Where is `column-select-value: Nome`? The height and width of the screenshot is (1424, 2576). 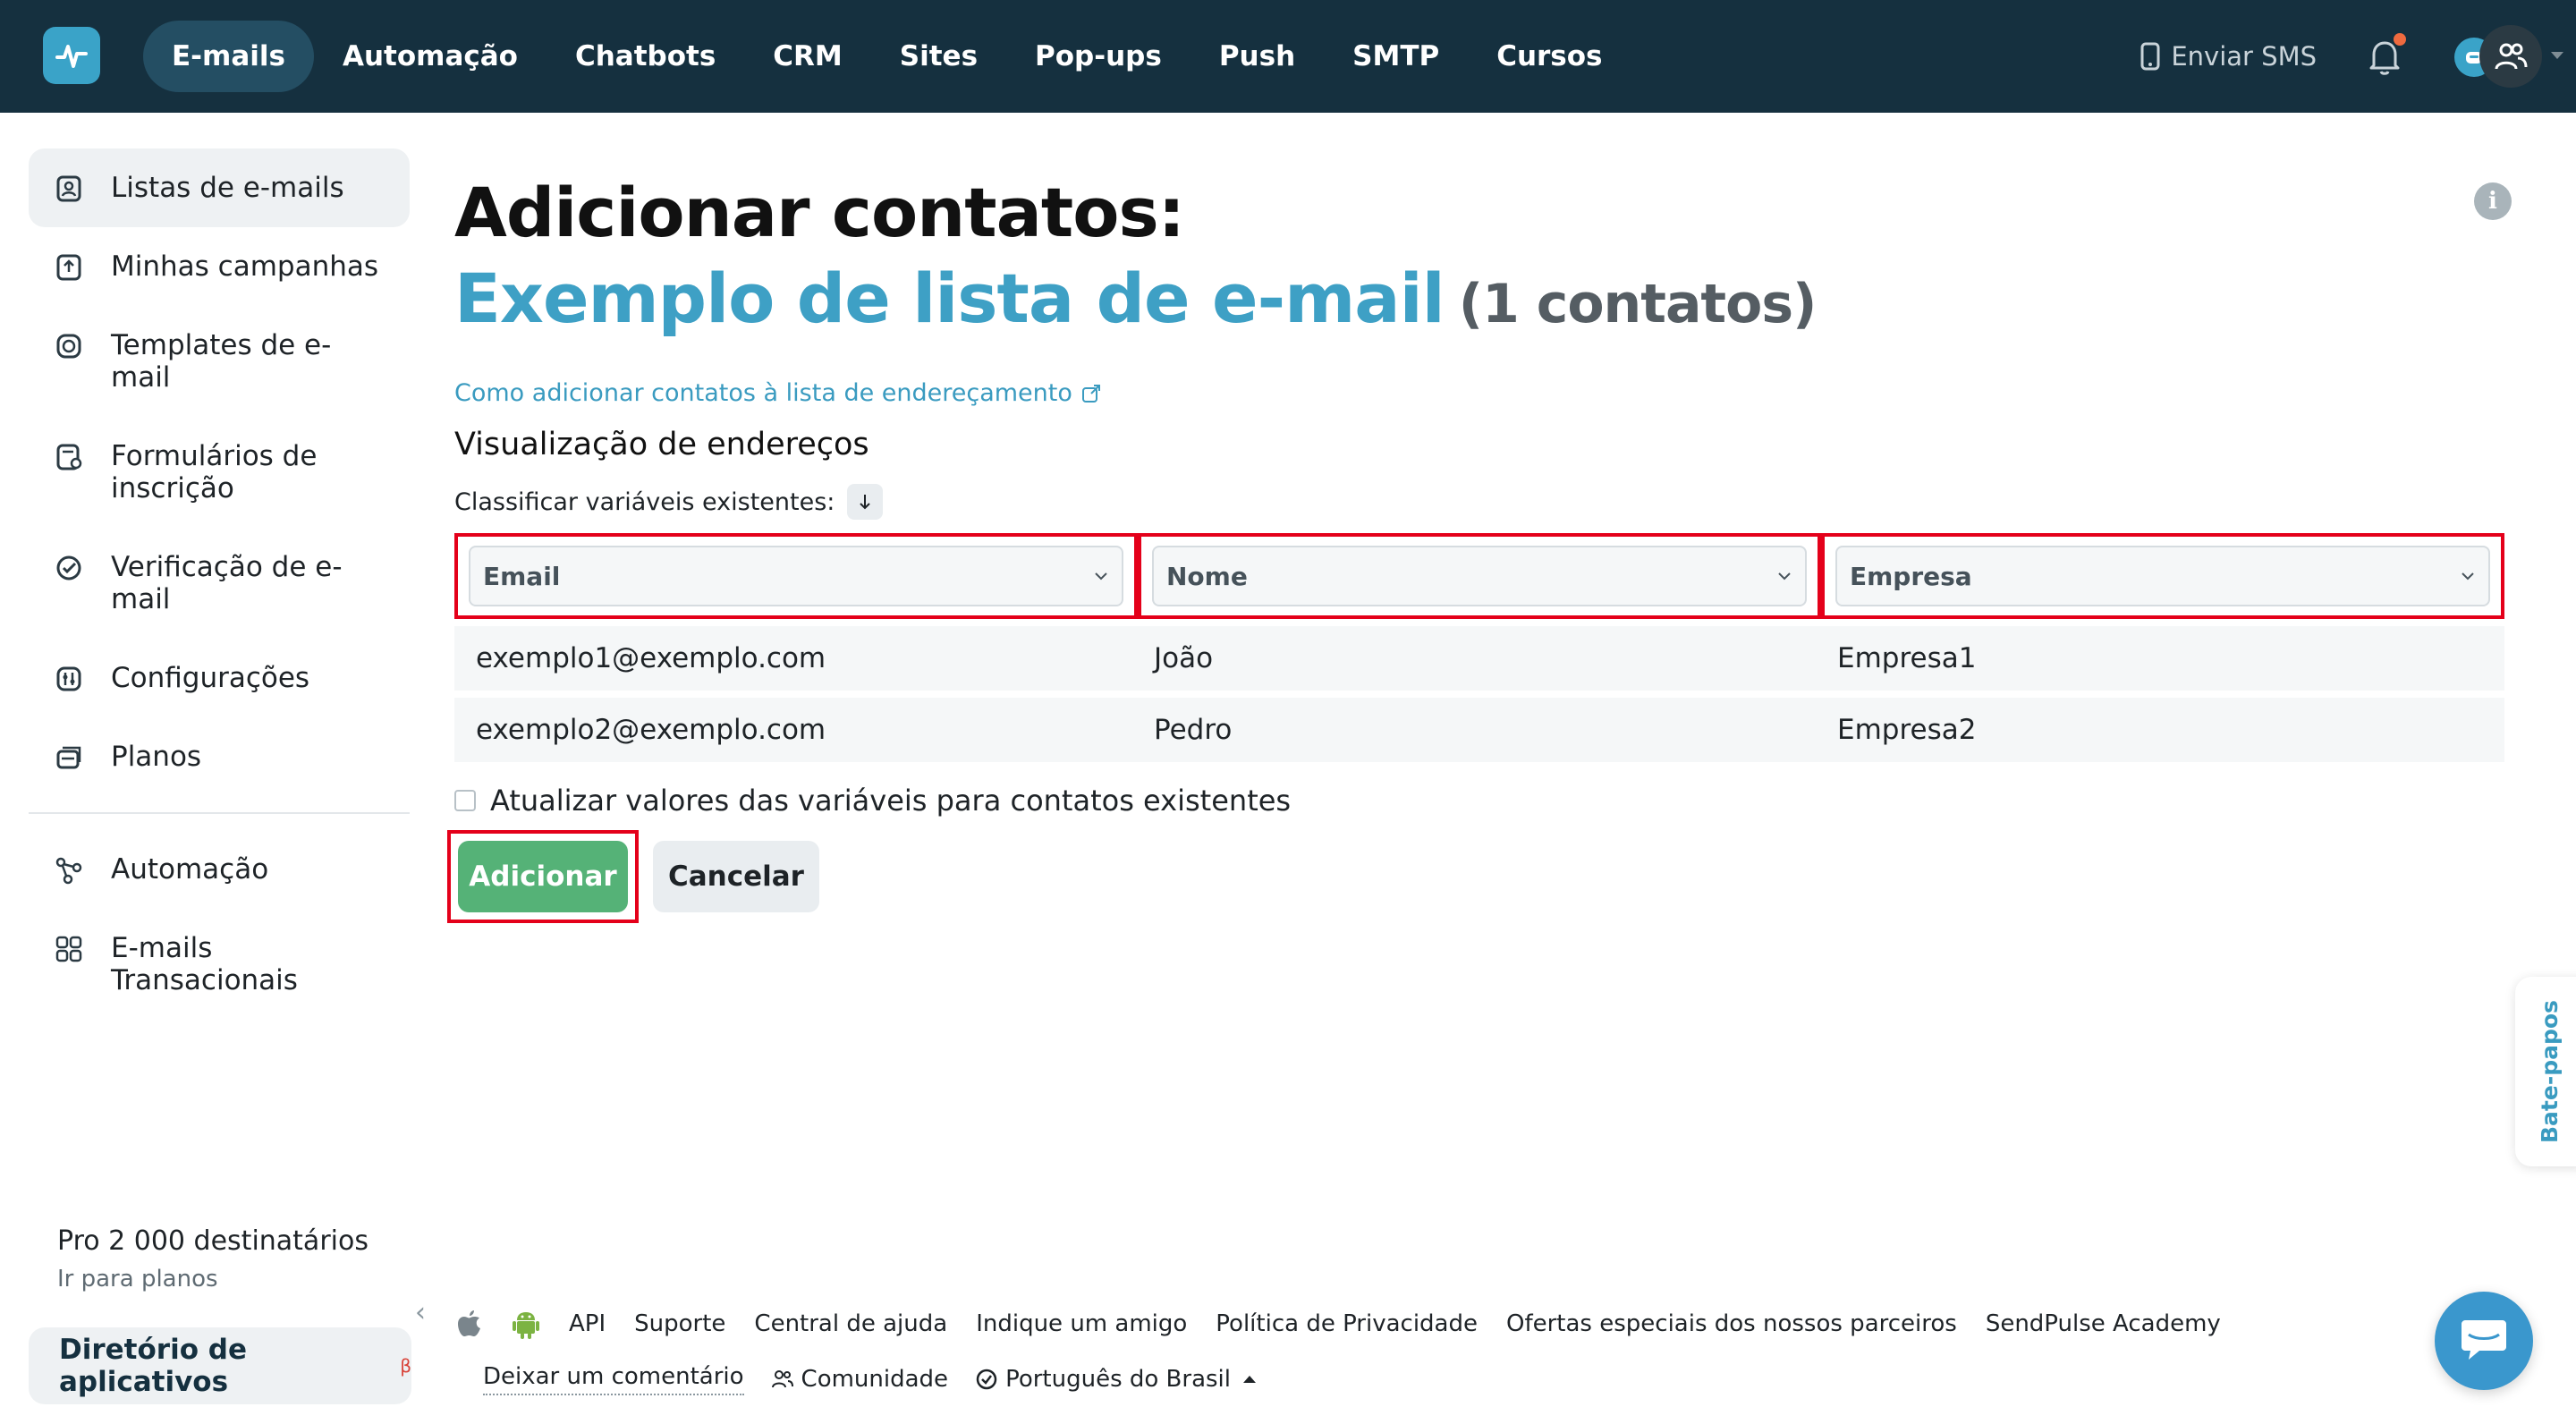
column-select-value: Nome is located at coordinates (1207, 576).